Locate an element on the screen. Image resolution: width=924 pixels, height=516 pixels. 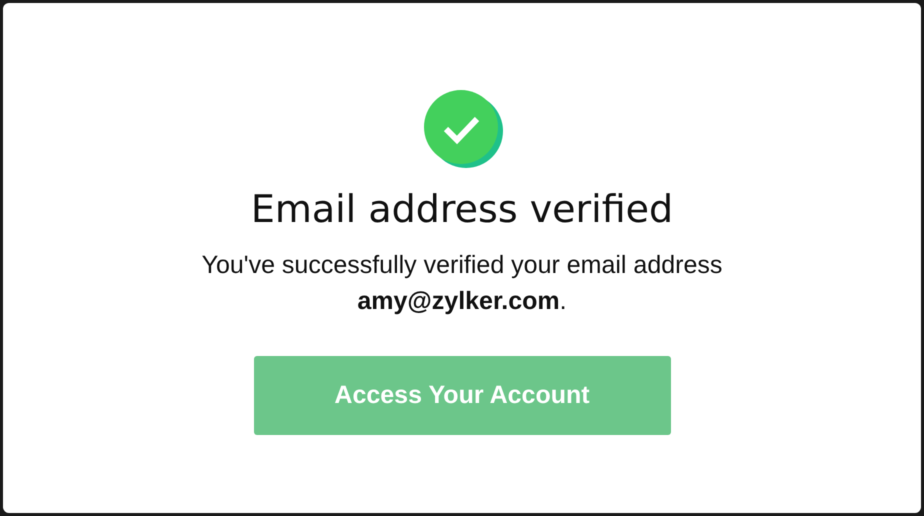
message-text: You've successfully verified your email address amy@zylker.com. is located at coordinates (462, 283).